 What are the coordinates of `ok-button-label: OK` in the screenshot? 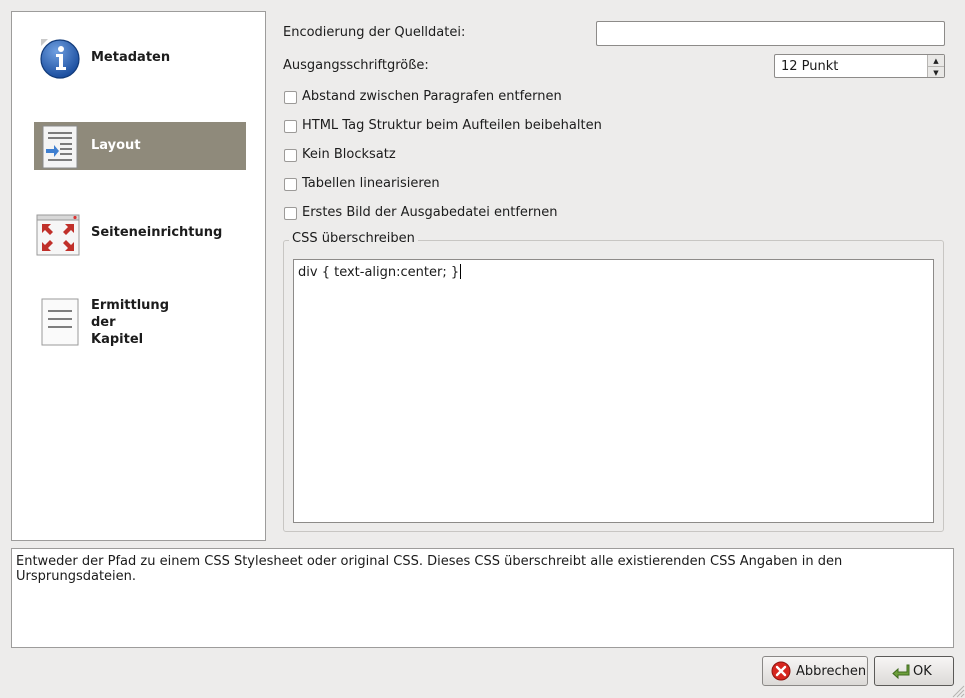 It's located at (922, 671).